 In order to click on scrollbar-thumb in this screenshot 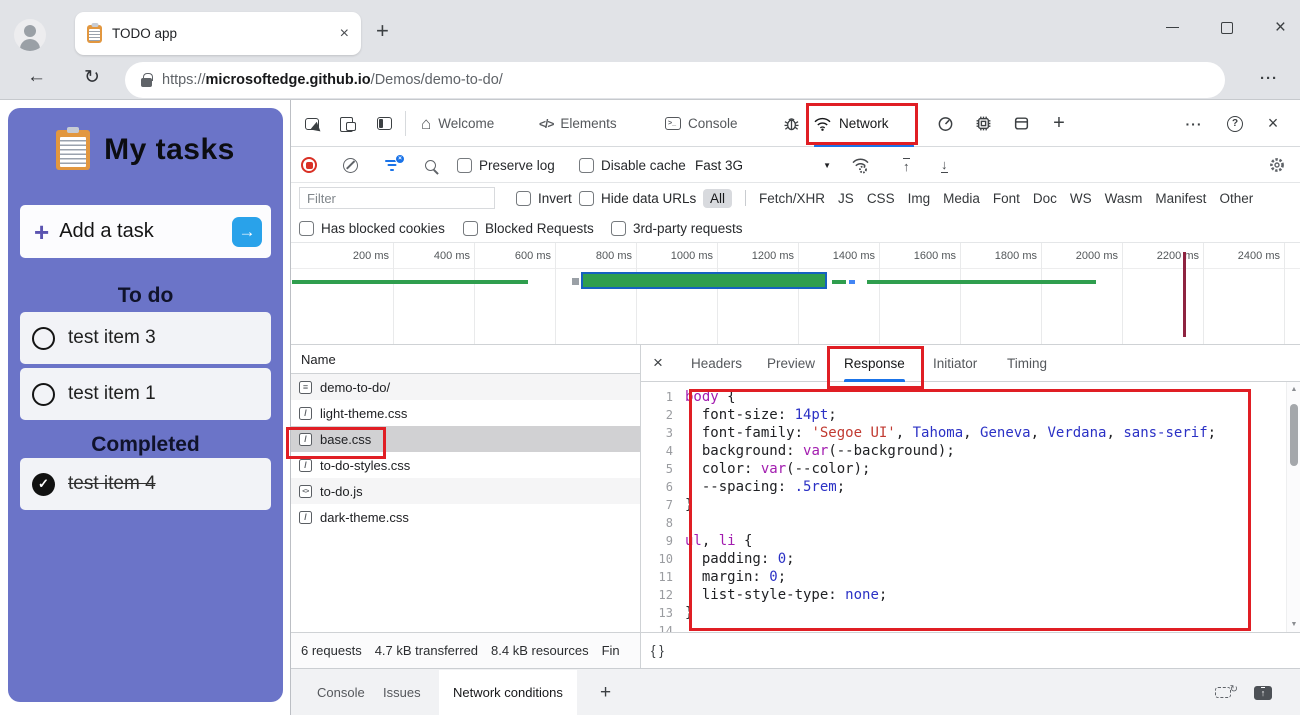, I will do `click(1294, 435)`.